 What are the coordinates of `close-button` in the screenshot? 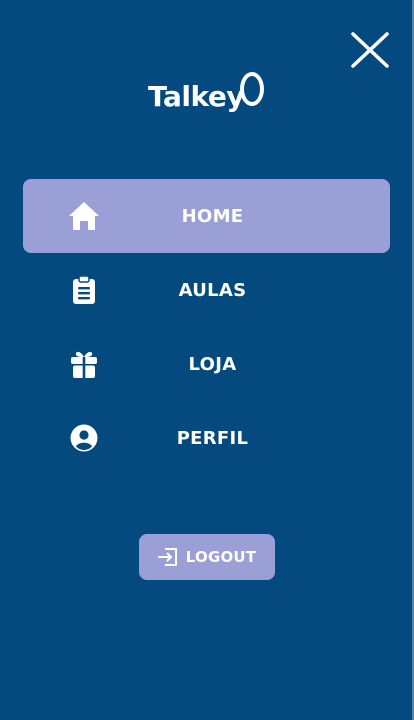 It's located at (370, 50).